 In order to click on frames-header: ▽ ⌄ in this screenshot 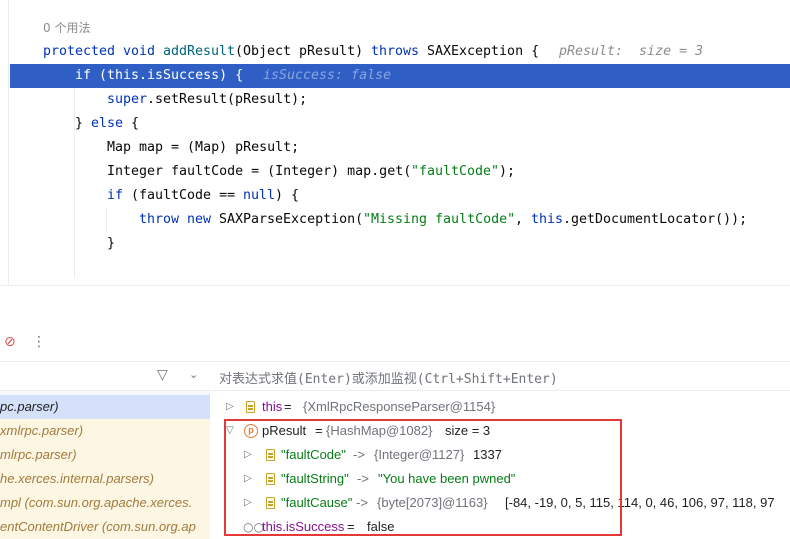, I will do `click(105, 376)`.